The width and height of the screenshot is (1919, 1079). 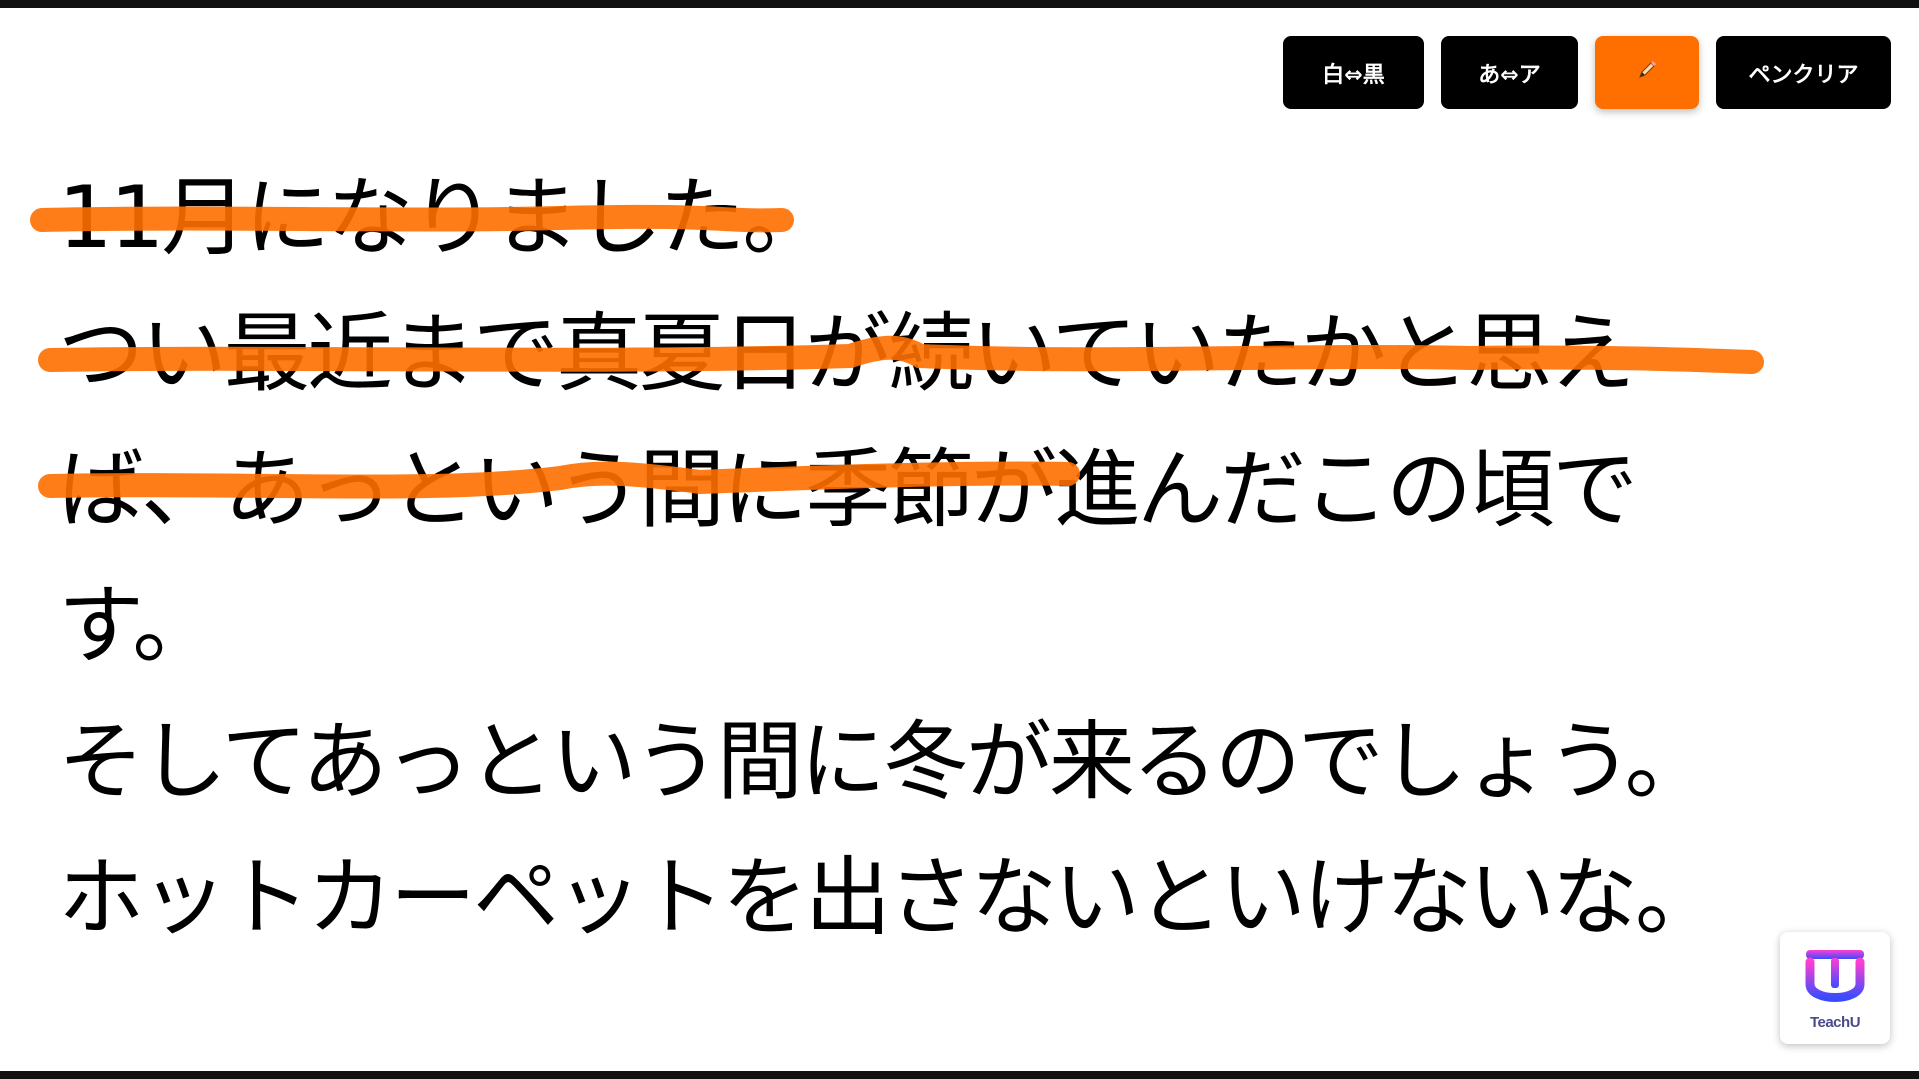 What do you see at coordinates (1803, 72) in the screenshot?
I see `pen-clear-button: ペンクリア` at bounding box center [1803, 72].